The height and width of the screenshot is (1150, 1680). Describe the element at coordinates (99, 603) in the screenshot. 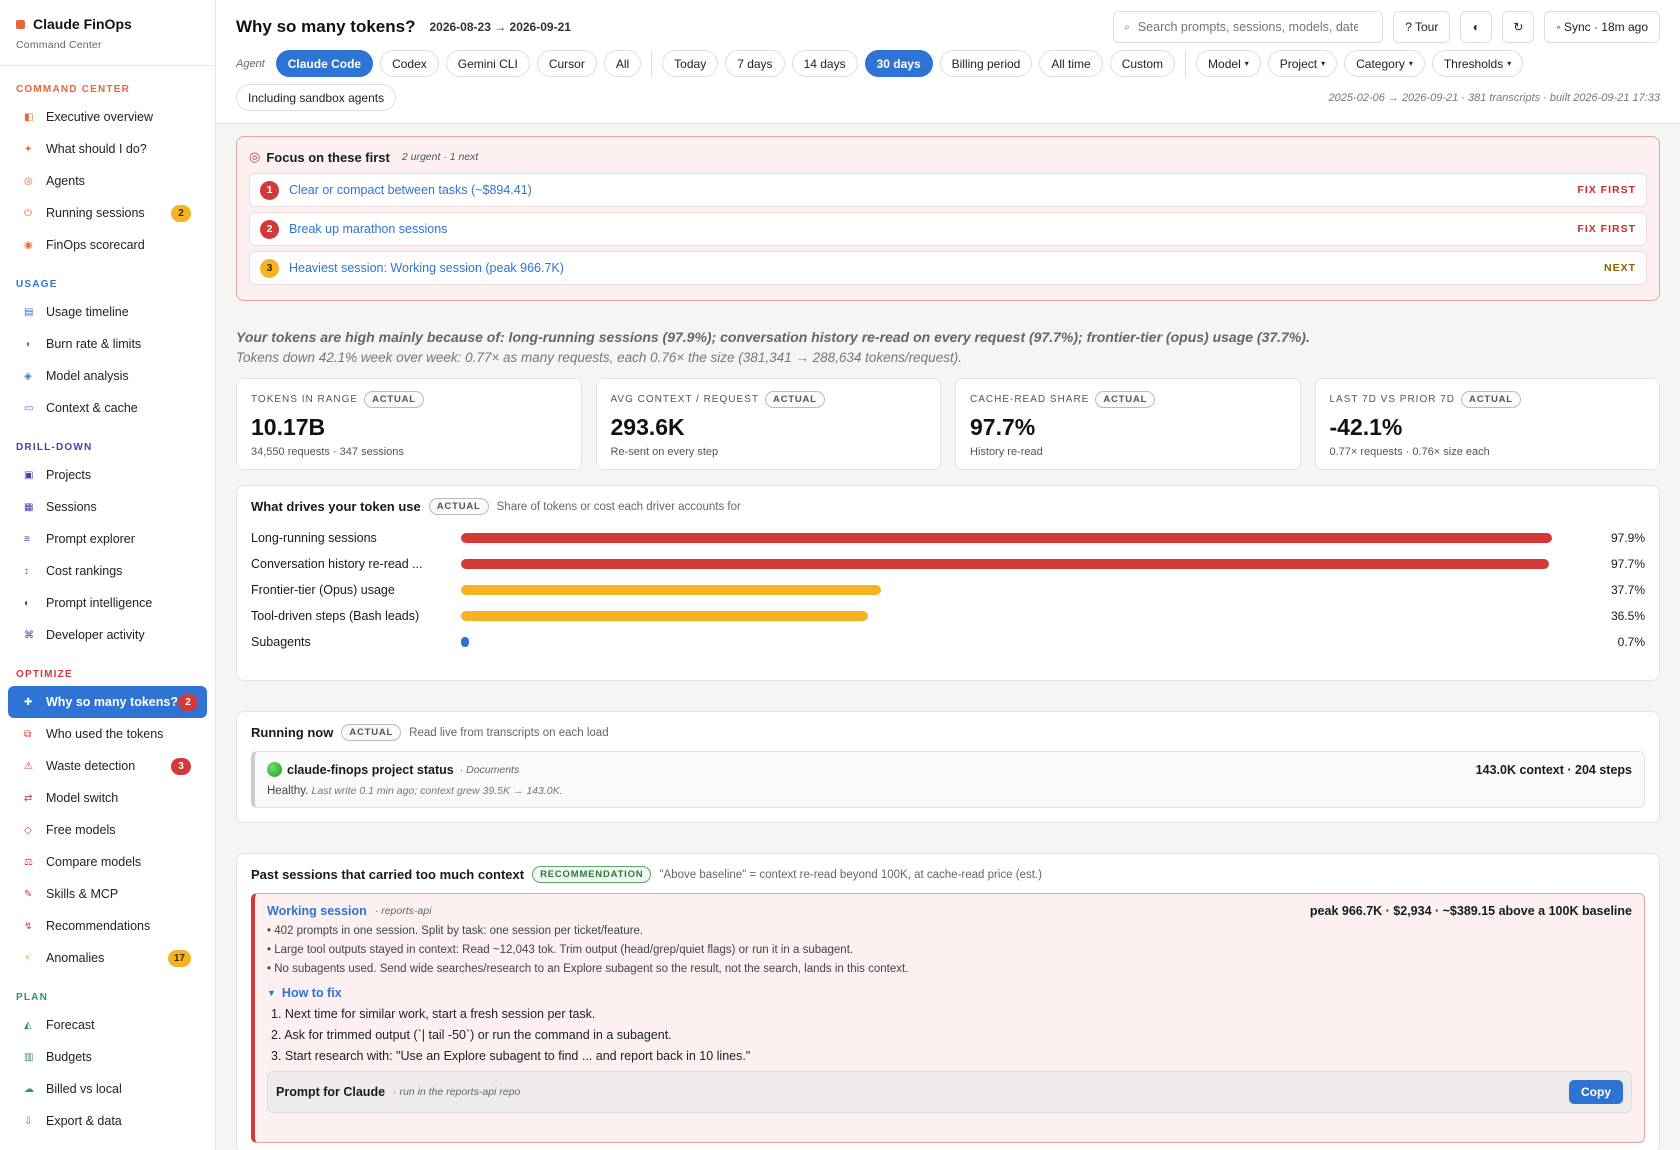

I see `sidebar-item-label: Prompt intelligence` at that location.